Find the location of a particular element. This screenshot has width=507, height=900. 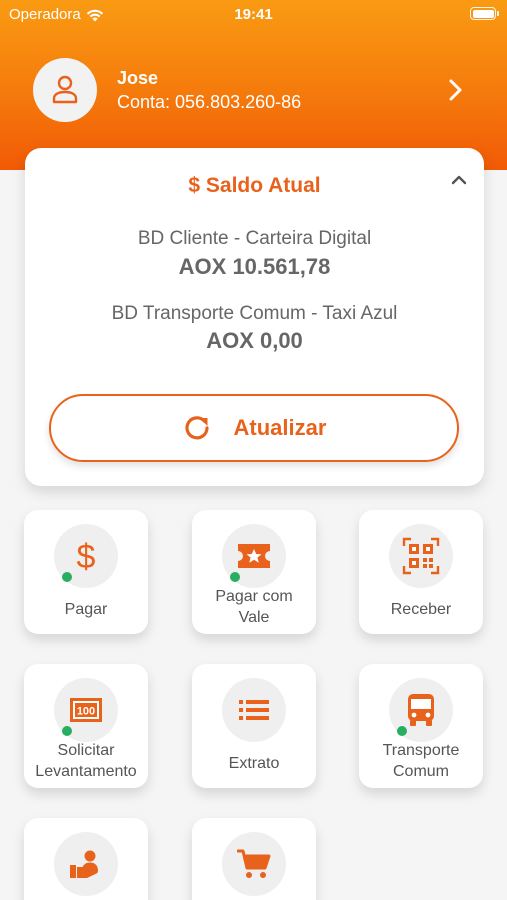

action-receber: Receber is located at coordinates (421, 572).